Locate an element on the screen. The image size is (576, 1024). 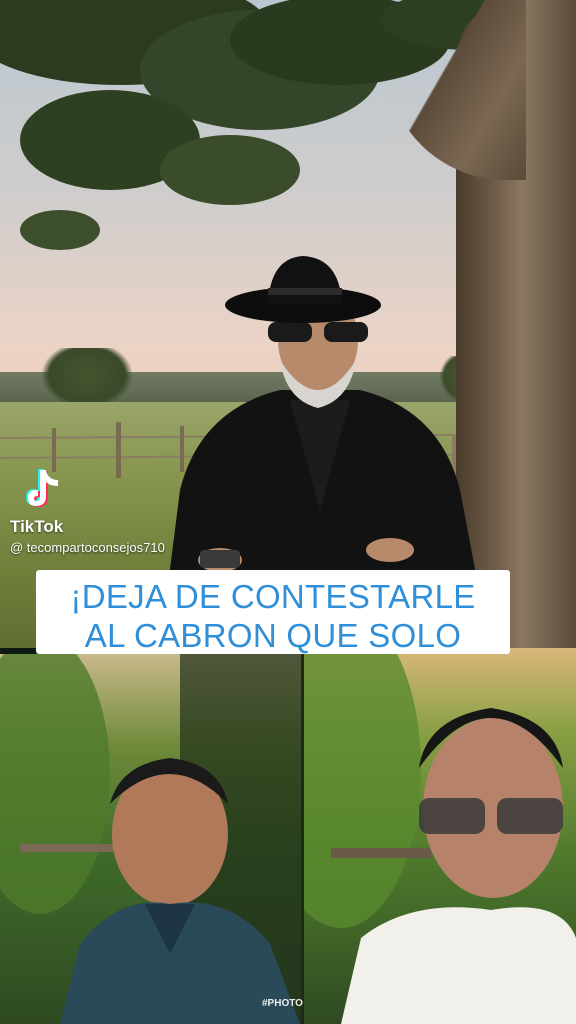
caption-line-2: AL CABRON QUE SOLO is located at coordinates (273, 635).